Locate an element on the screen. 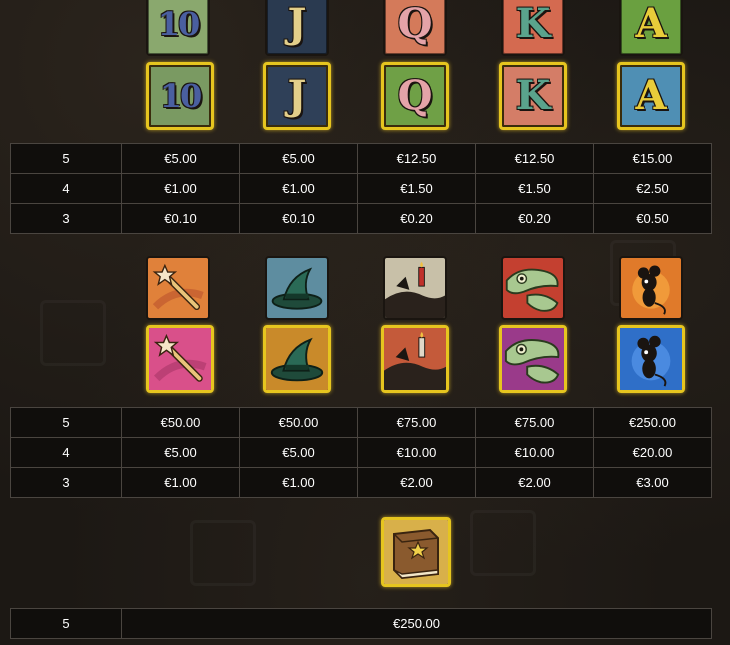 The image size is (730, 645). table-row: 5 €250.00 is located at coordinates (361, 623).